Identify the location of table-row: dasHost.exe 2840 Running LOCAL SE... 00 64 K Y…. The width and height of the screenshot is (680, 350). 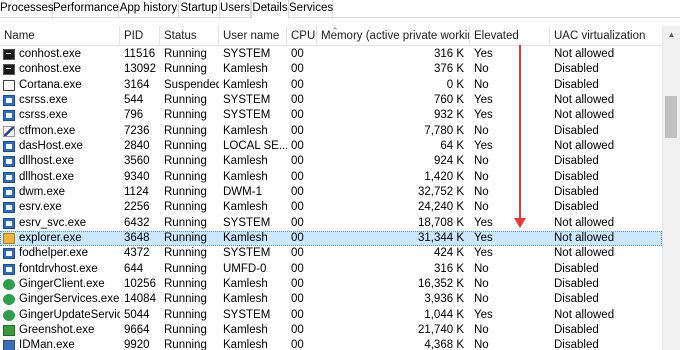
(331, 146).